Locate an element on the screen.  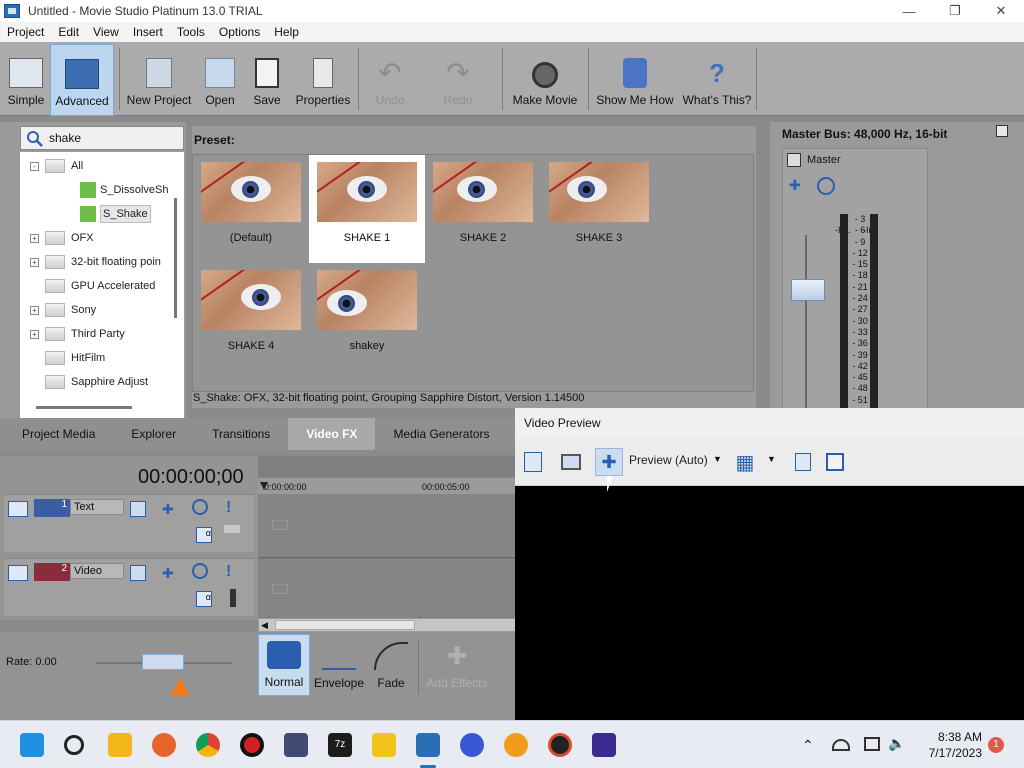
preset-tile-selected: SHAKE 1 is located at coordinates (367, 209).